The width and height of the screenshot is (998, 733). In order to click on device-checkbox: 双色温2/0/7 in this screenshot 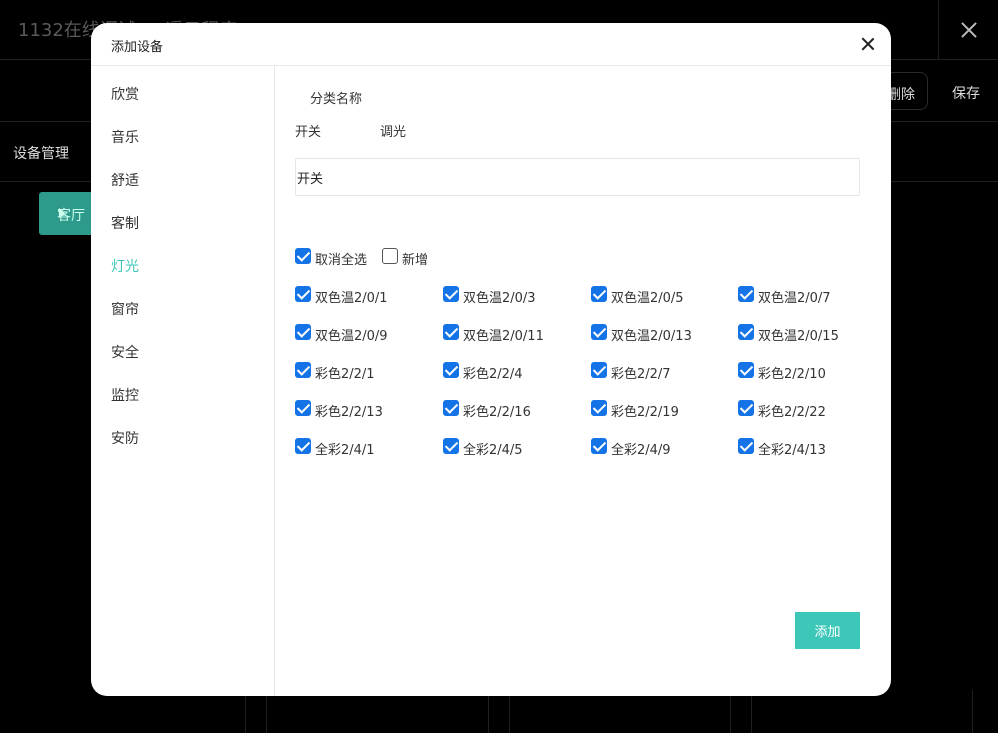, I will do `click(784, 295)`.